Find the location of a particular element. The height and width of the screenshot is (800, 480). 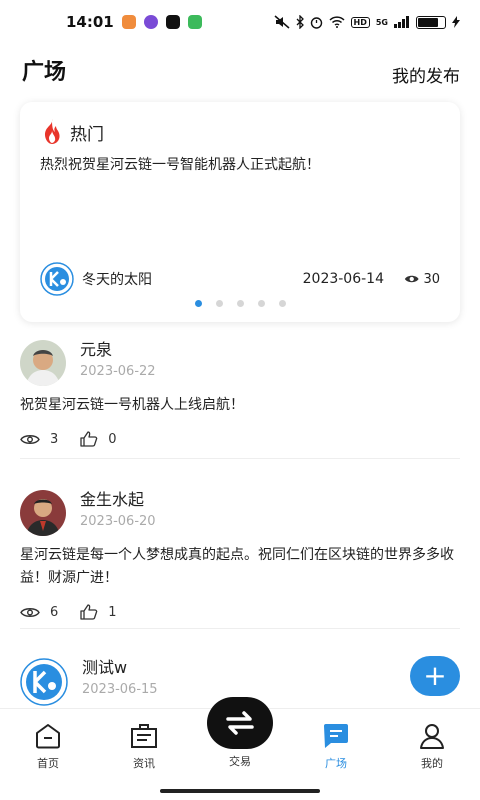

tab-label: 首页 is located at coordinates (48, 763).